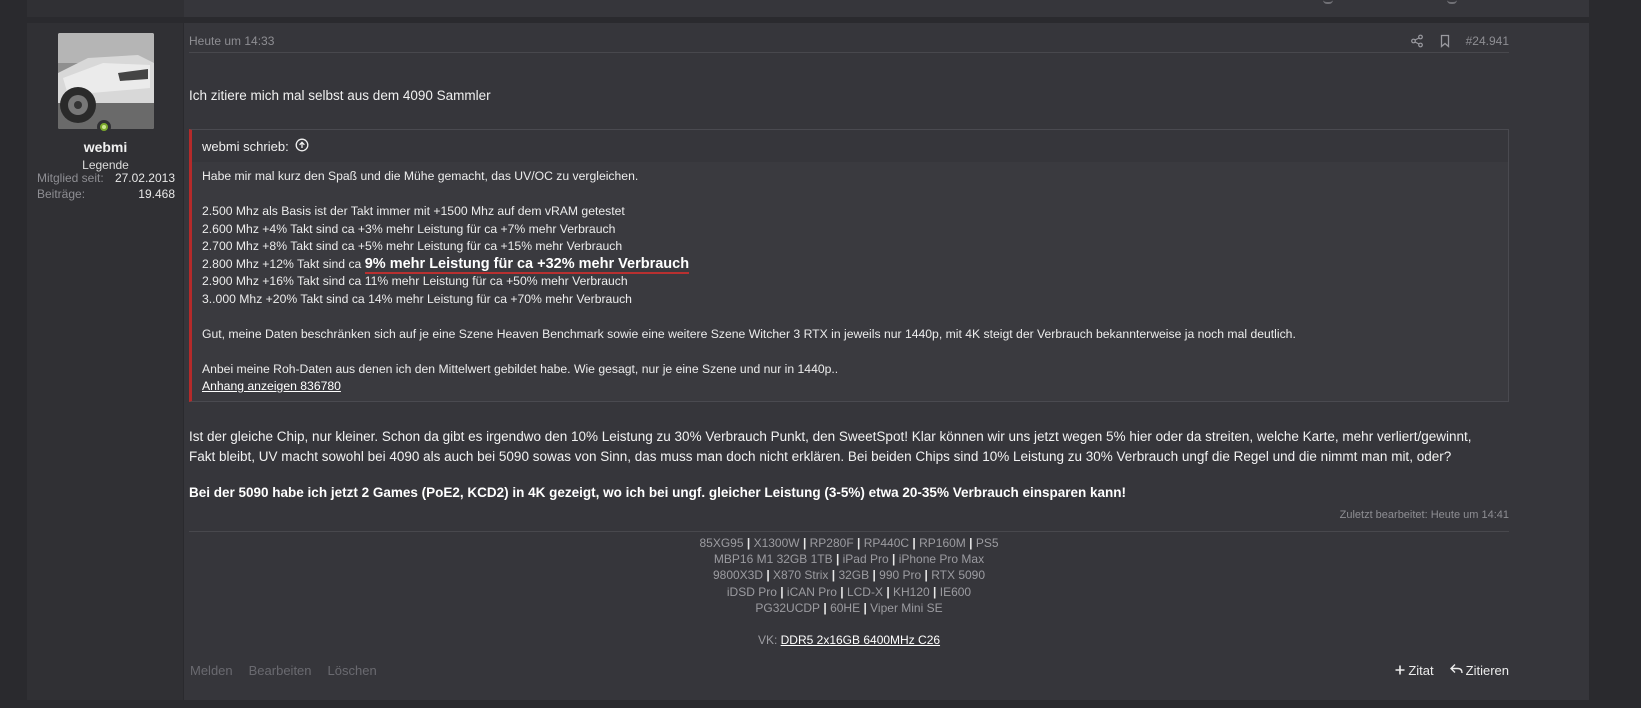 This screenshot has height=708, width=1641. I want to click on username: webmi, so click(105, 147).